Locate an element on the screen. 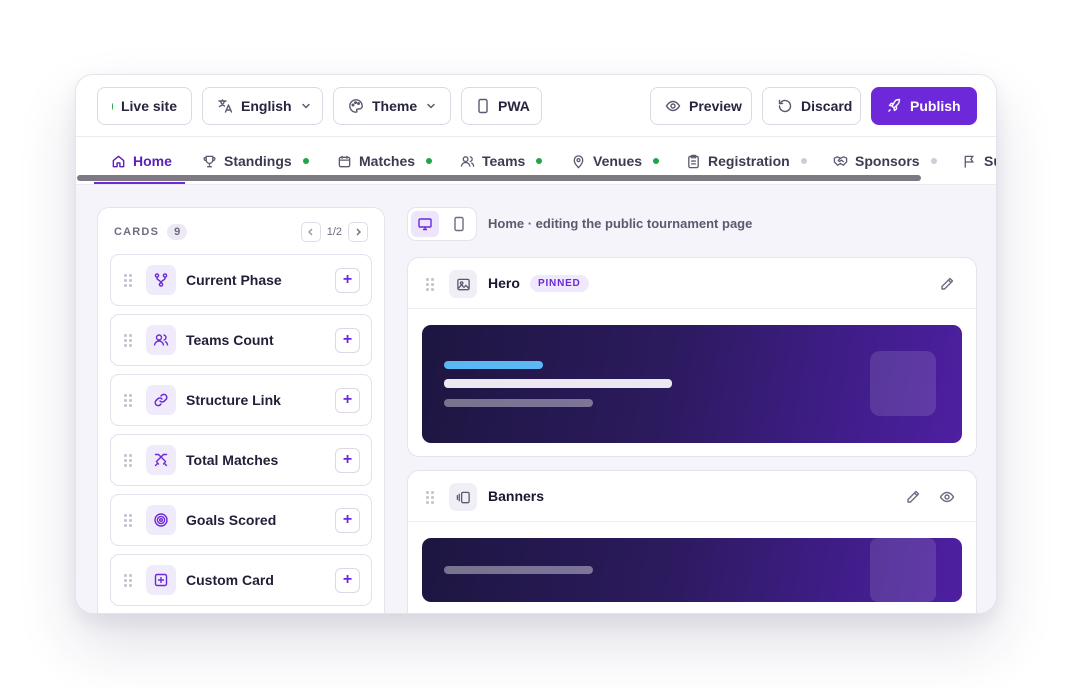  card-item-custom-card: Custom Card + is located at coordinates (241, 580).